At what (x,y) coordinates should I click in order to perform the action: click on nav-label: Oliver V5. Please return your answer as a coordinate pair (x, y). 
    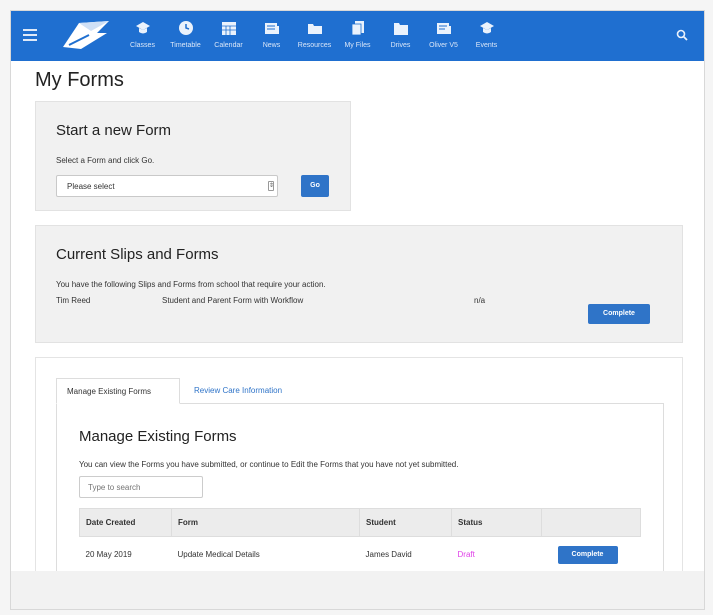
    Looking at the image, I should click on (443, 45).